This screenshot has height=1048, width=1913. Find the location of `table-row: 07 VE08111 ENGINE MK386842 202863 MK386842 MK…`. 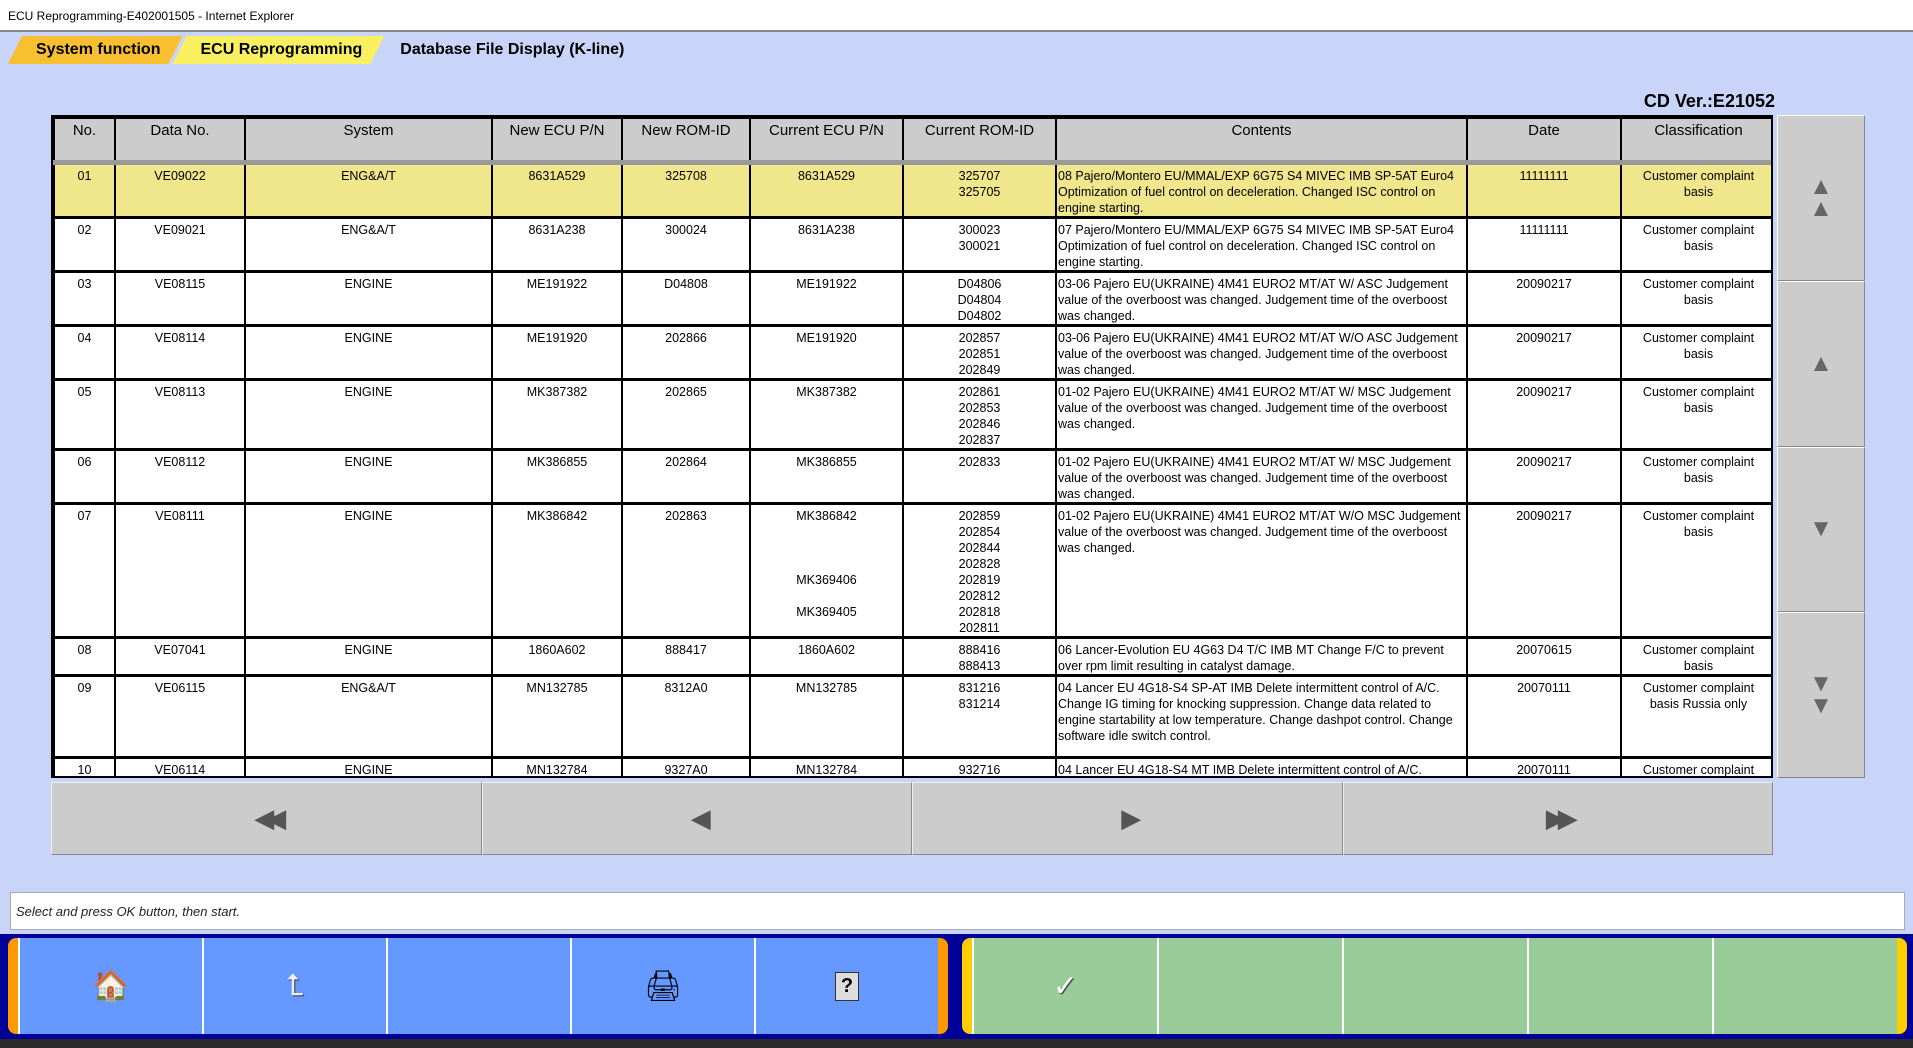

table-row: 07 VE08111 ENGINE MK386842 202863 MK386842 MK… is located at coordinates (912, 571).